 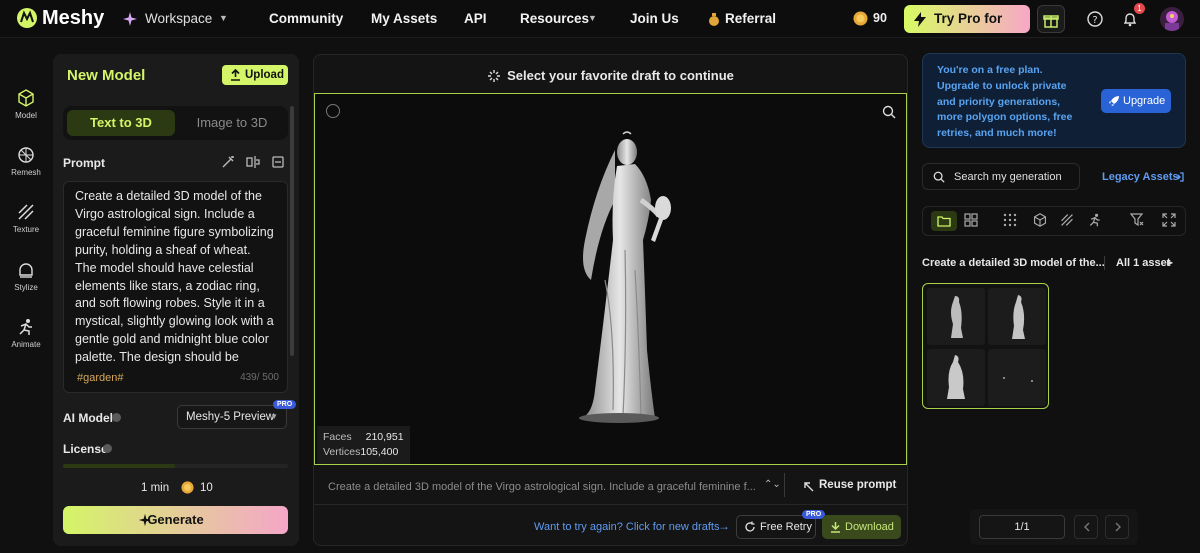 What do you see at coordinates (750, 526) in the screenshot?
I see `retry-icon` at bounding box center [750, 526].